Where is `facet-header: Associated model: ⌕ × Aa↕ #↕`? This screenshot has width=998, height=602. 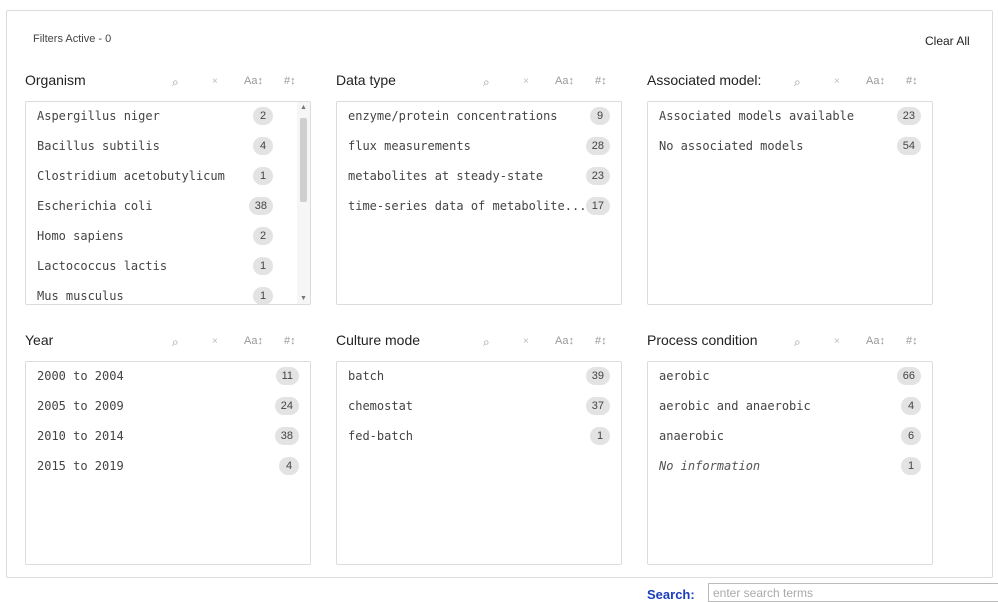
facet-header: Associated model: ⌕ × Aa↕ #↕ is located at coordinates (792, 82).